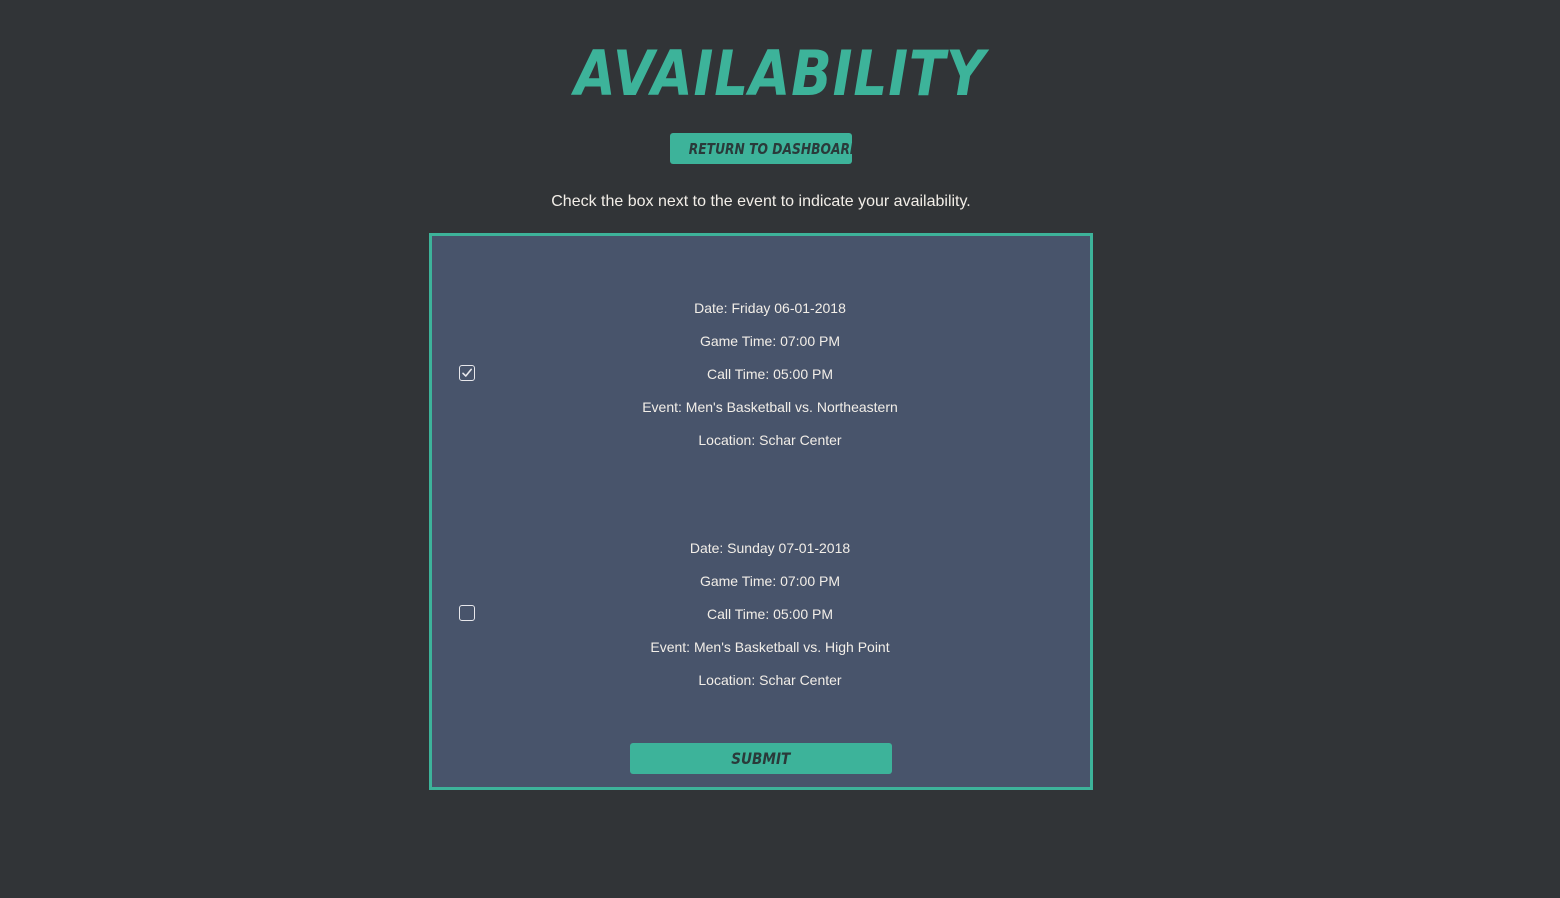 The image size is (1560, 898). I want to click on submit-label: SUBMIT, so click(761, 758).